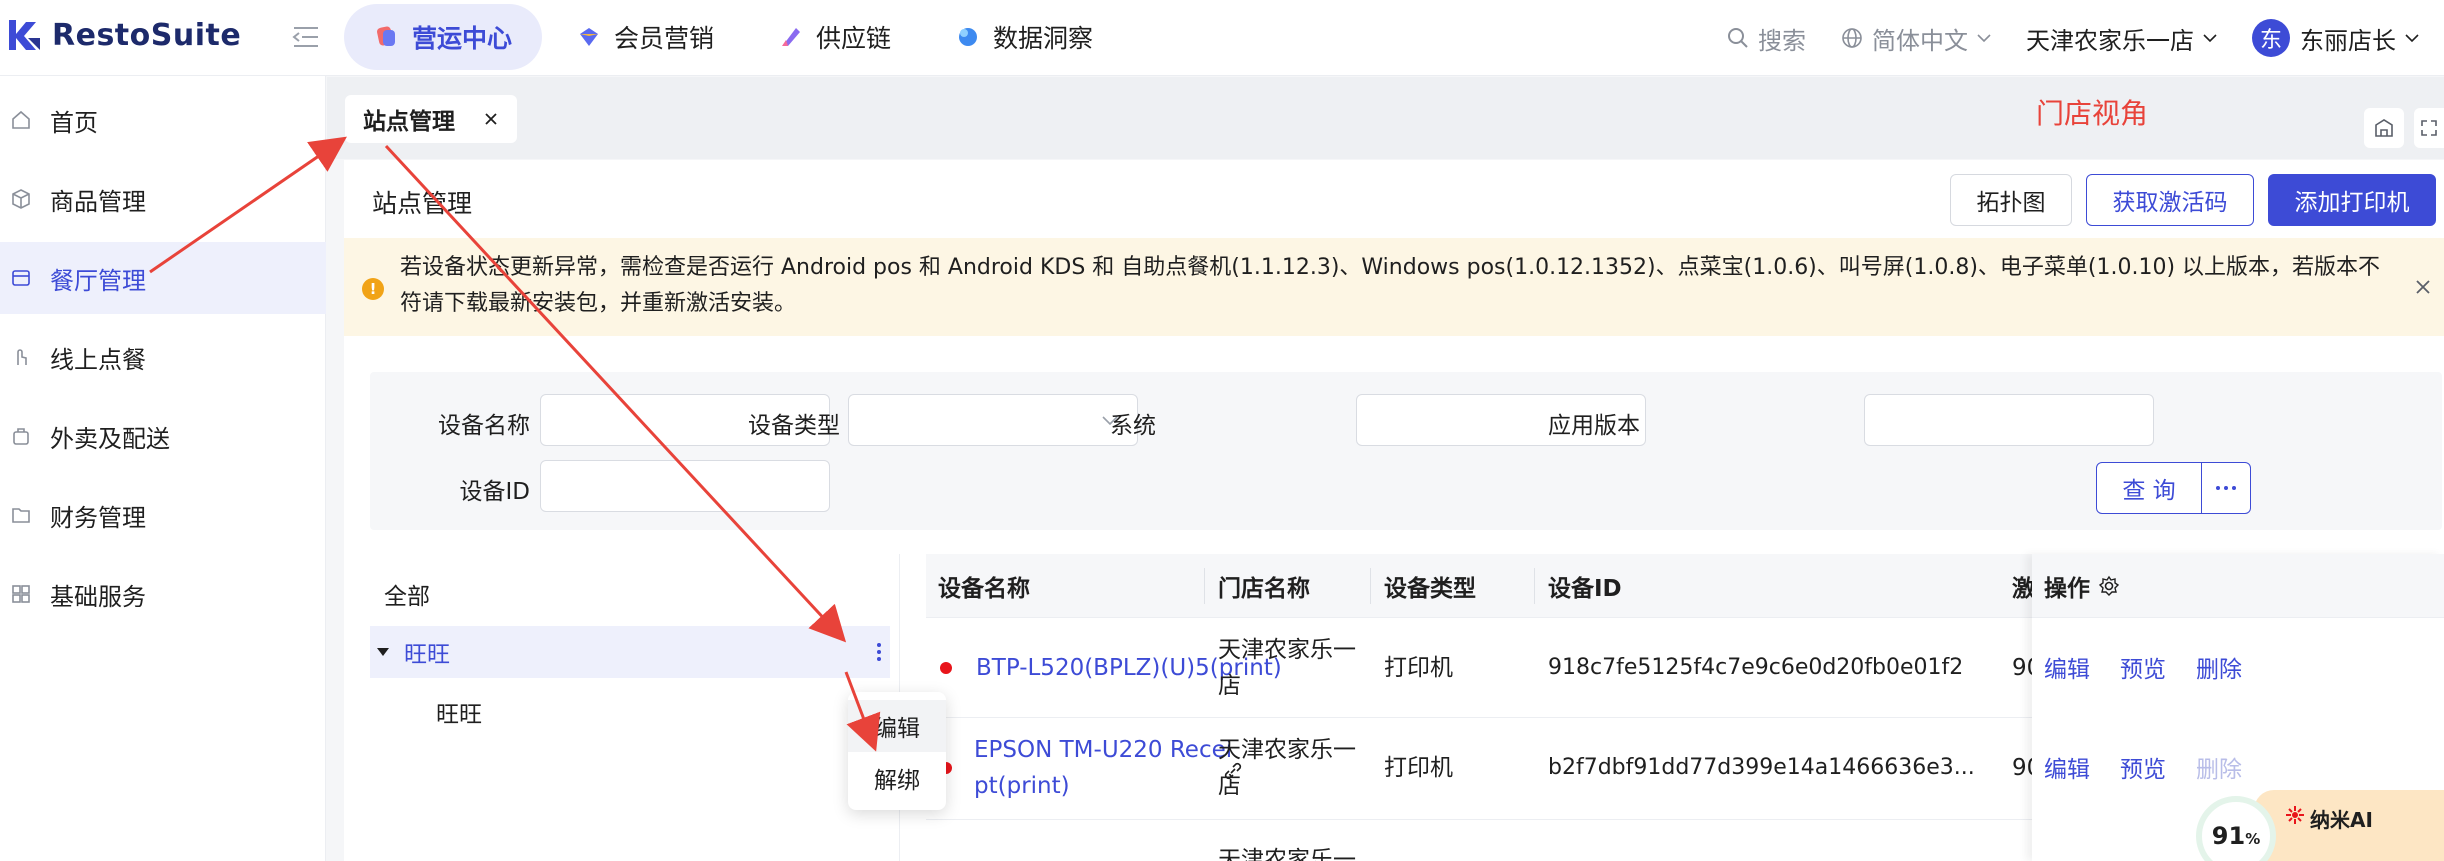 This screenshot has height=861, width=2444. What do you see at coordinates (1852, 38) in the screenshot?
I see `globe-icon` at bounding box center [1852, 38].